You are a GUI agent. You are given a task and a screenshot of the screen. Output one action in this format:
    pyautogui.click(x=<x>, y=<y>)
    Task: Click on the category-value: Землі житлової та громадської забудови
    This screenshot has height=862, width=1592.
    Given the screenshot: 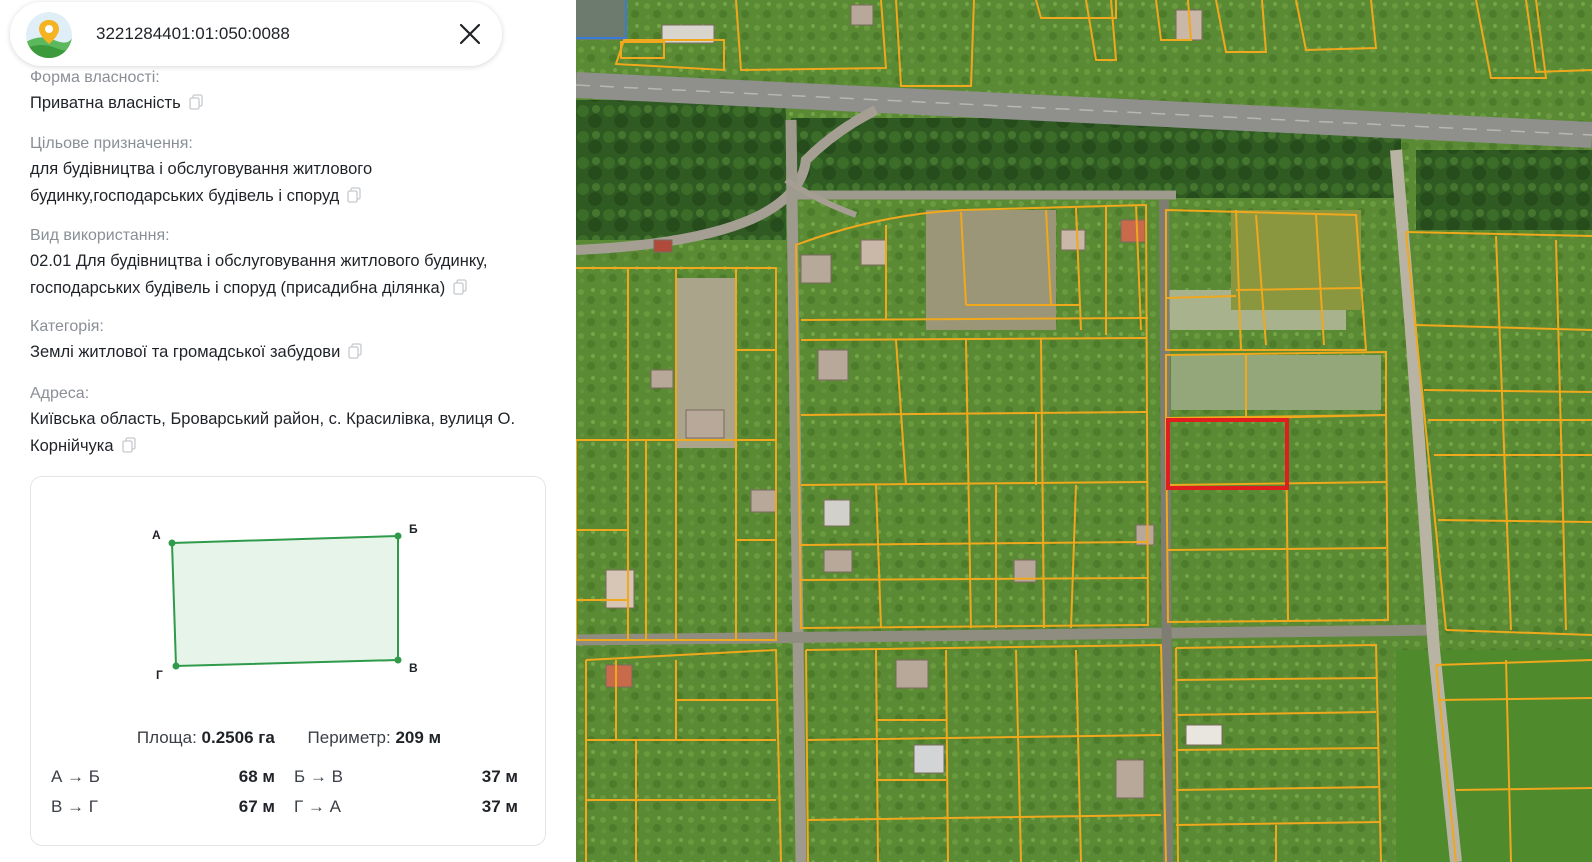 What is the action you would take?
    pyautogui.click(x=185, y=352)
    